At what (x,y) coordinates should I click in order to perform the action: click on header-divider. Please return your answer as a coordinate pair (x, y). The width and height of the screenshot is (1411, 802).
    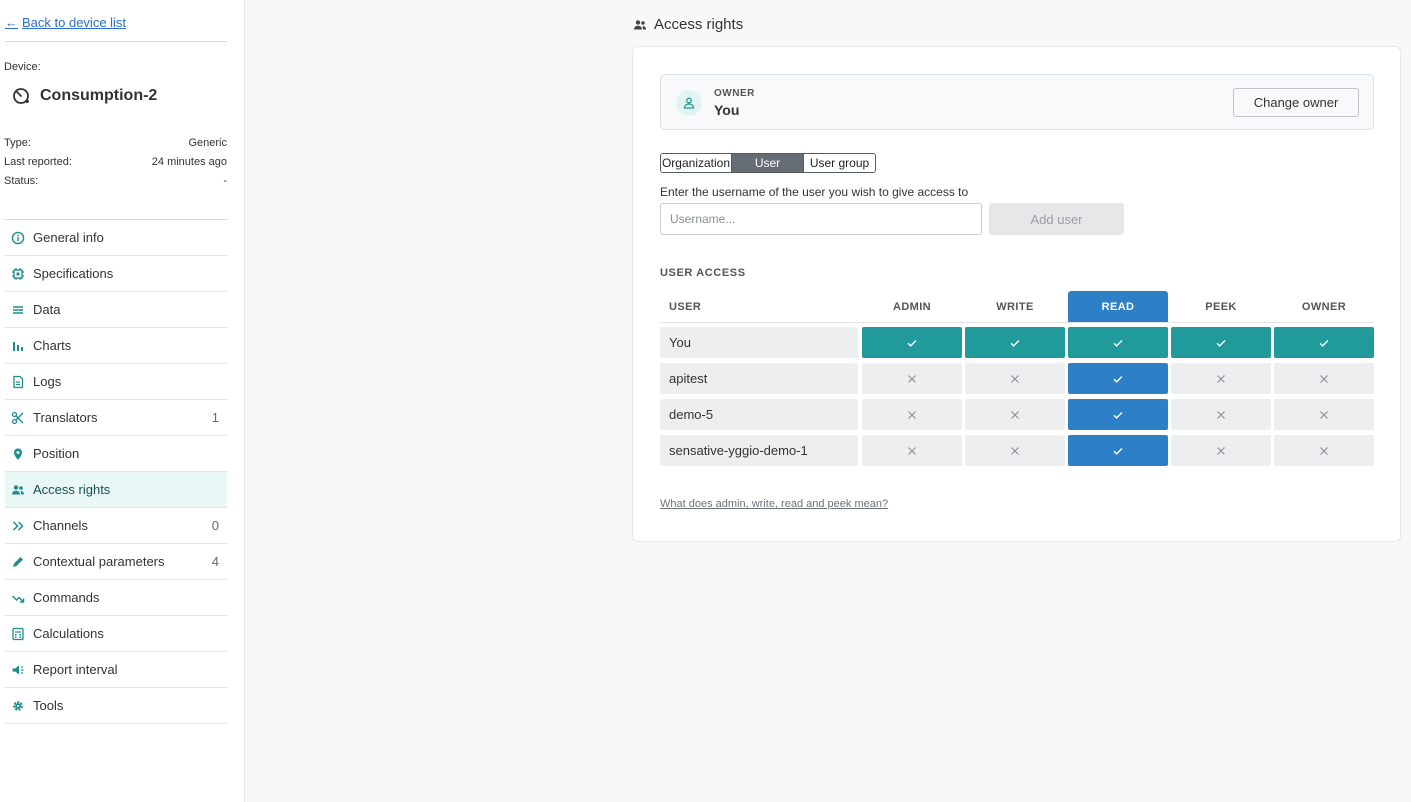
    Looking at the image, I should click on (1017, 322).